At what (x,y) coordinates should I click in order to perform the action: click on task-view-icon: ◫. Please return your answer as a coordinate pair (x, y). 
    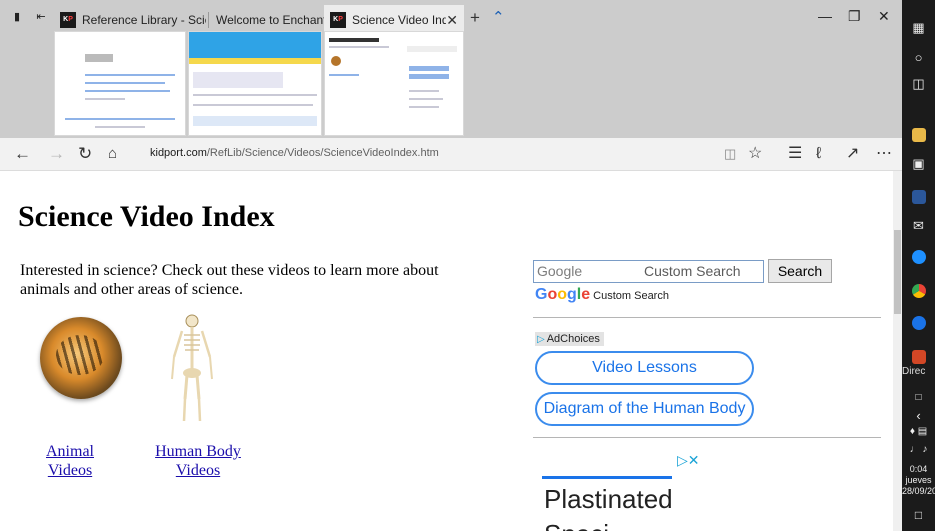
    Looking at the image, I should click on (918, 84).